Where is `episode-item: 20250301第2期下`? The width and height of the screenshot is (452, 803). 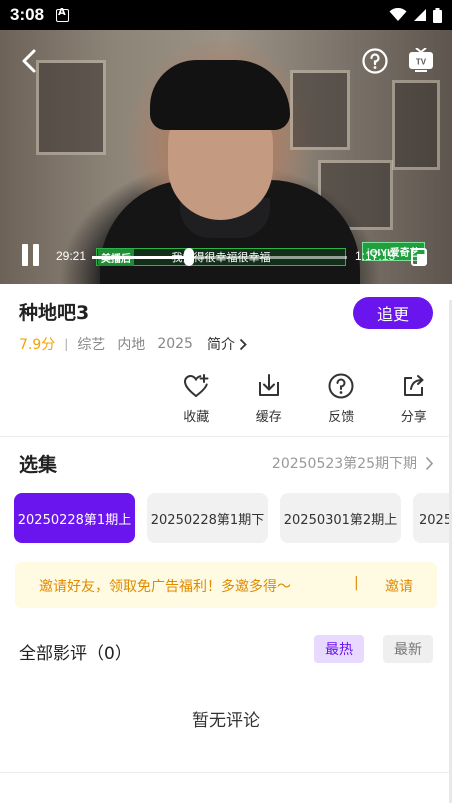
episode-item: 20250301第2期下 is located at coordinates (432, 518).